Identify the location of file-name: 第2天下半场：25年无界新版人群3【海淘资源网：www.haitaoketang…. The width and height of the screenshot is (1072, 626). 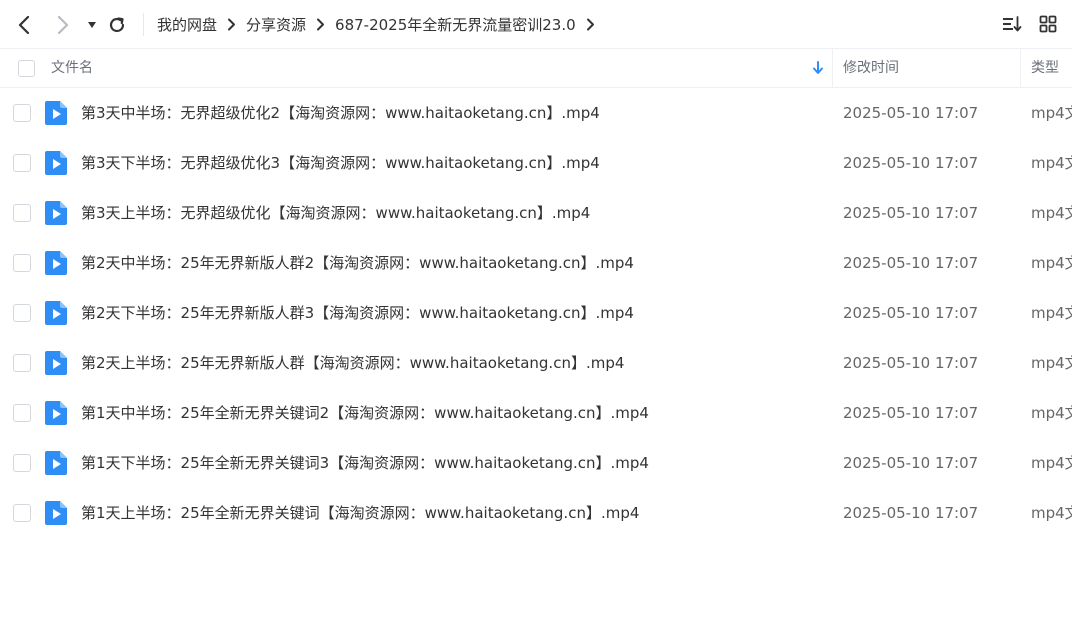
(357, 313).